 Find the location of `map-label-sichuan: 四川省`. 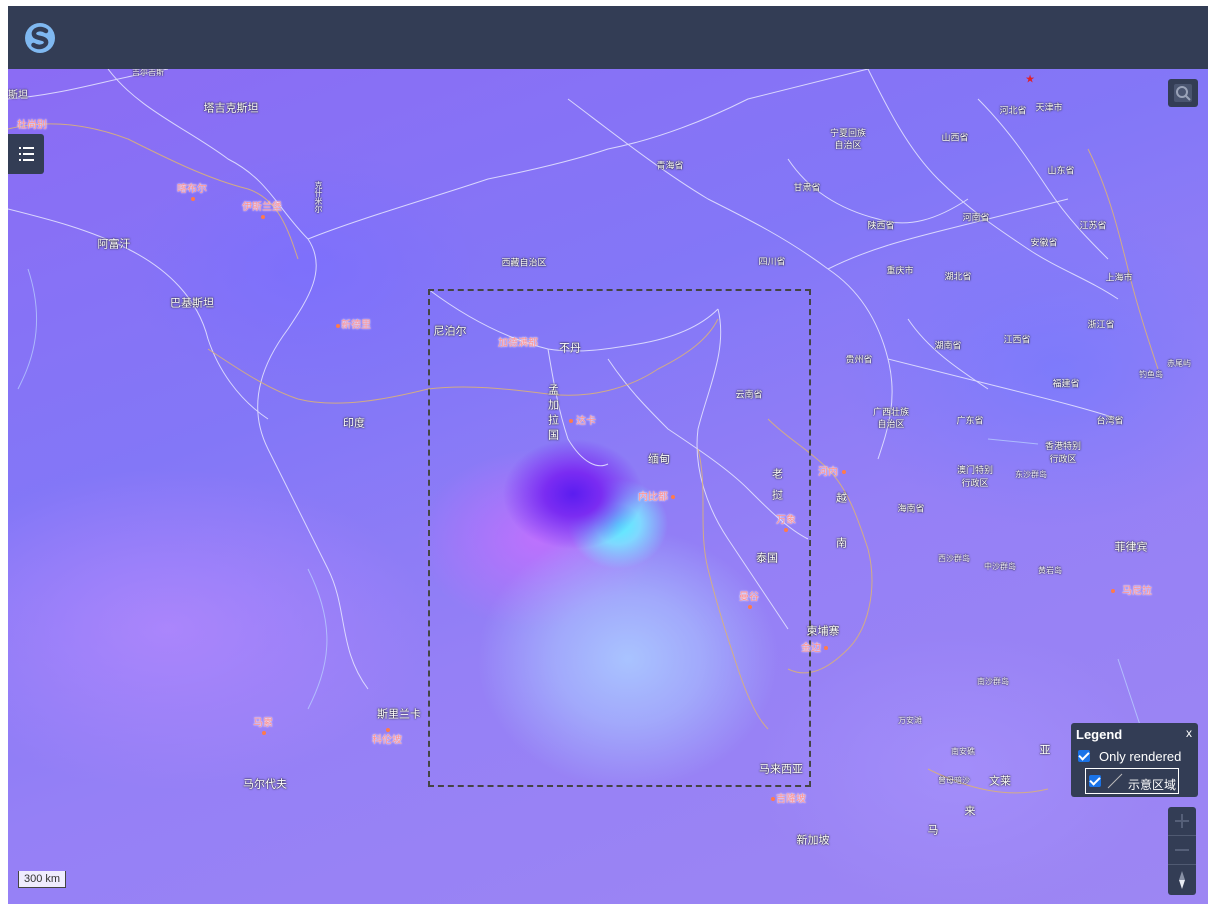

map-label-sichuan: 四川省 is located at coordinates (772, 261).